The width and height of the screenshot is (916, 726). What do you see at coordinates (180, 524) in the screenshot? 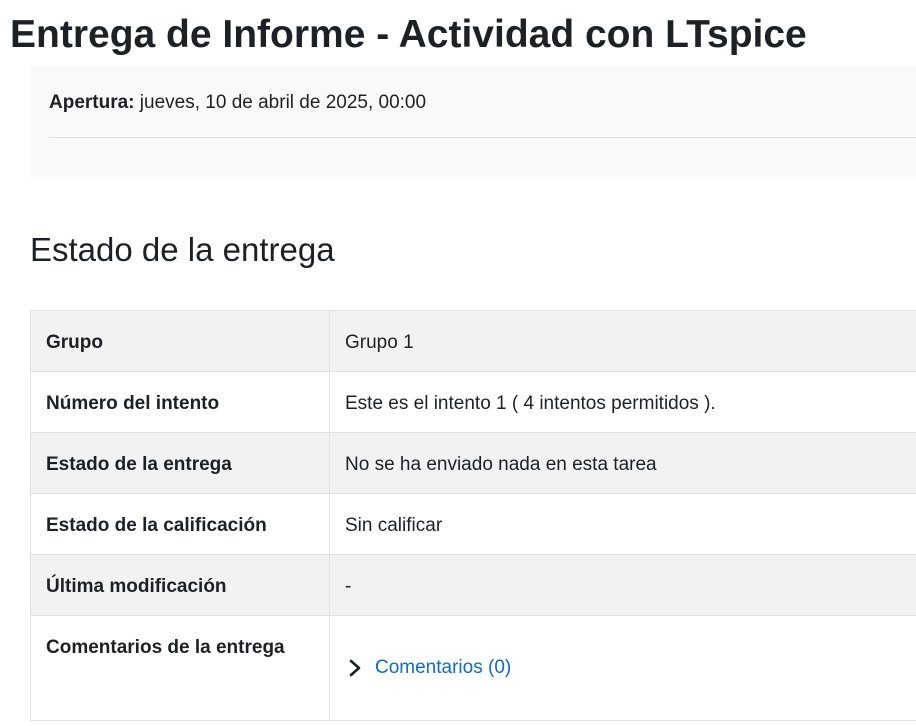
I see `row-label: Estado de la calificación` at bounding box center [180, 524].